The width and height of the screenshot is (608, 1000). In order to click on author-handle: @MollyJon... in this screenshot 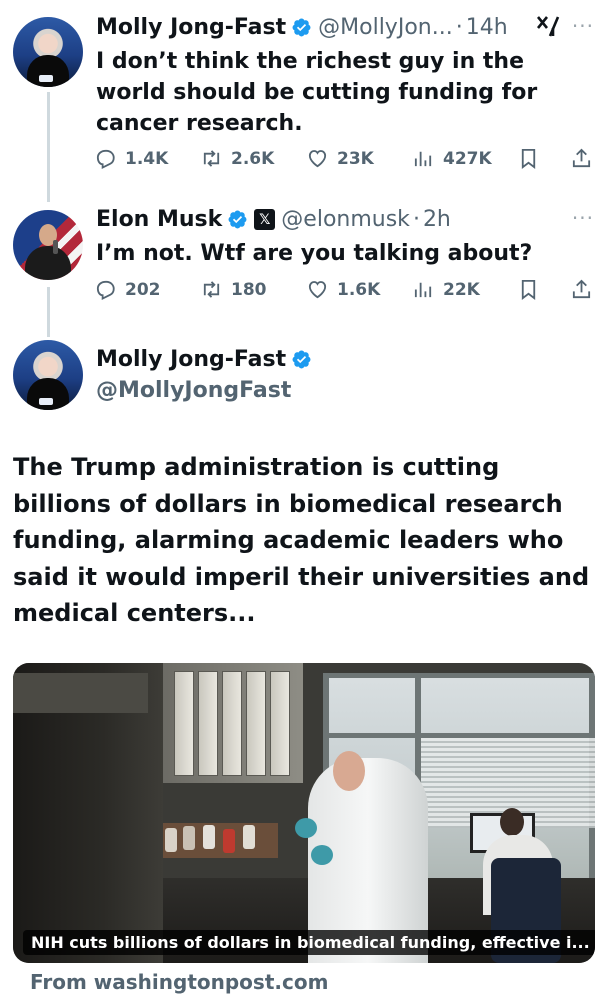, I will do `click(385, 27)`.